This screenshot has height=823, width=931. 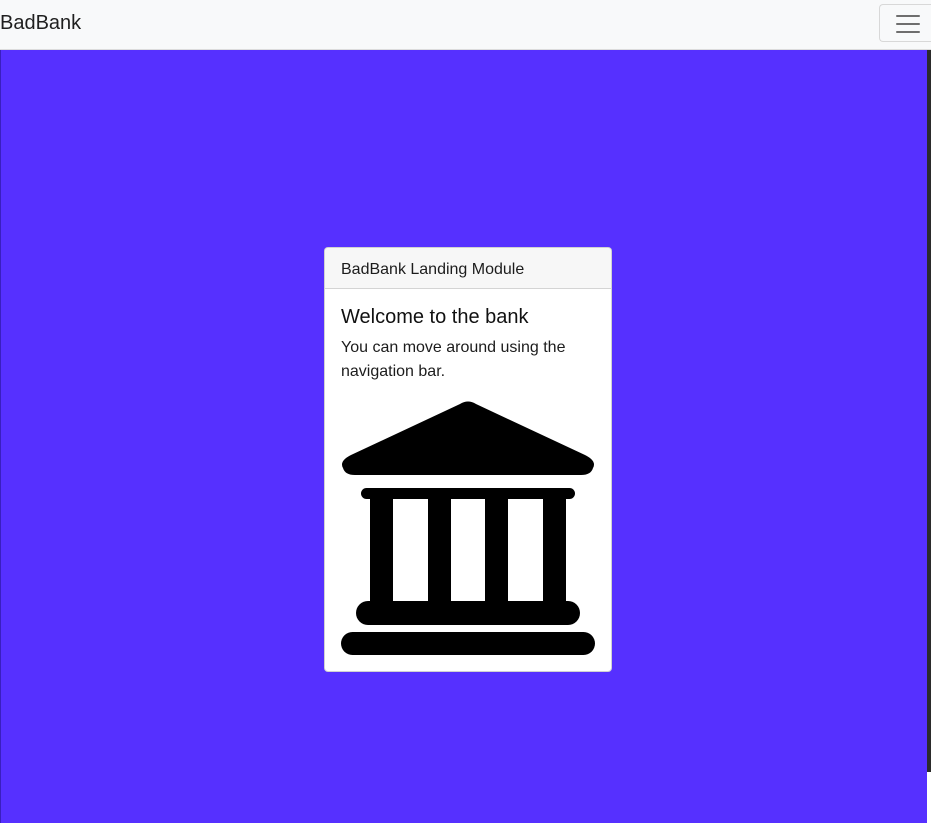 I want to click on card-header: BadBank Landing Module, so click(x=468, y=268).